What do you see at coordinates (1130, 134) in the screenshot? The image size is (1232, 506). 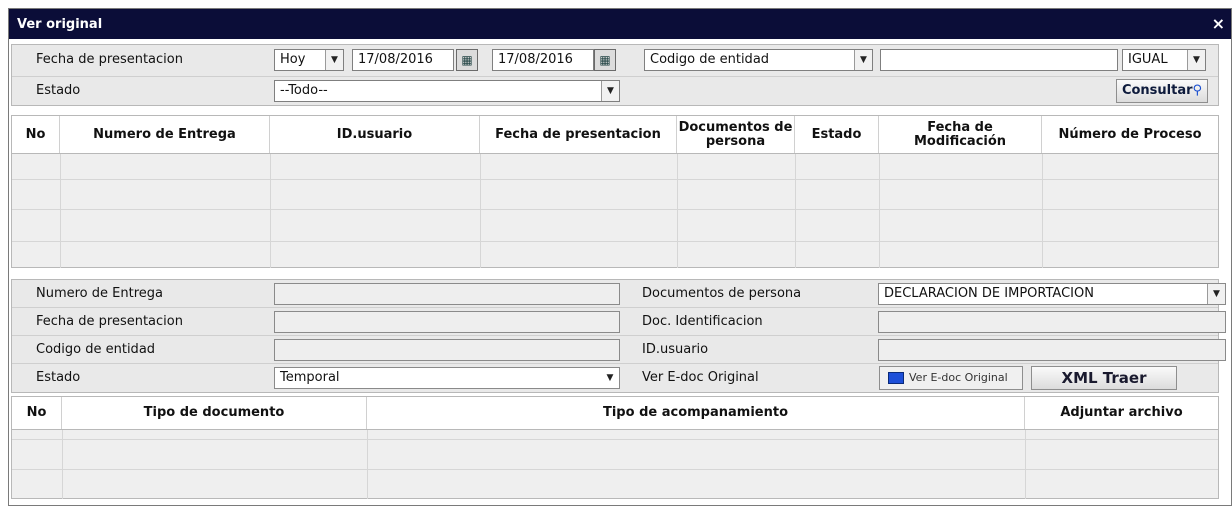 I see `col-header-numero-proceso: Número de Proceso` at bounding box center [1130, 134].